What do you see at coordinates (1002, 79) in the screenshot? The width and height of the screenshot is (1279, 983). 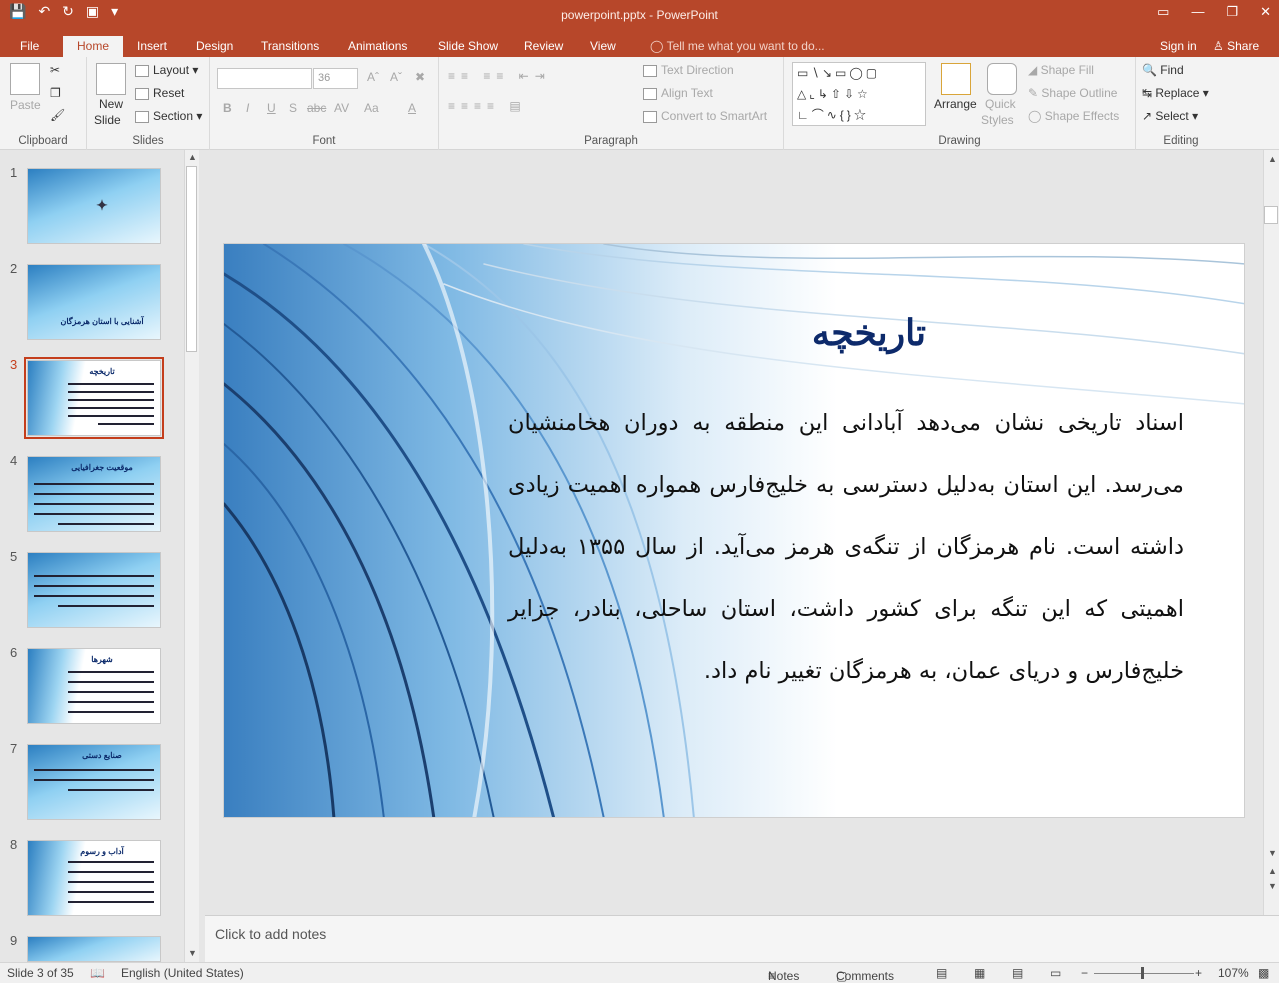 I see `quick-styles-icon` at bounding box center [1002, 79].